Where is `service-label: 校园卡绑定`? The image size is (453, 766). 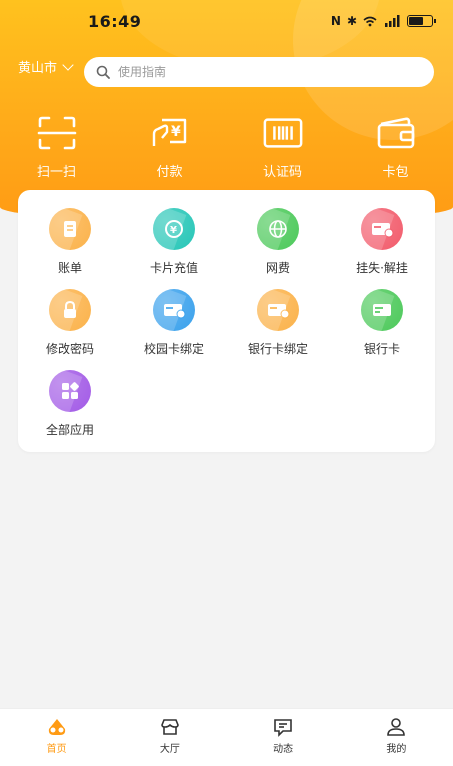 service-label: 校园卡绑定 is located at coordinates (173, 349).